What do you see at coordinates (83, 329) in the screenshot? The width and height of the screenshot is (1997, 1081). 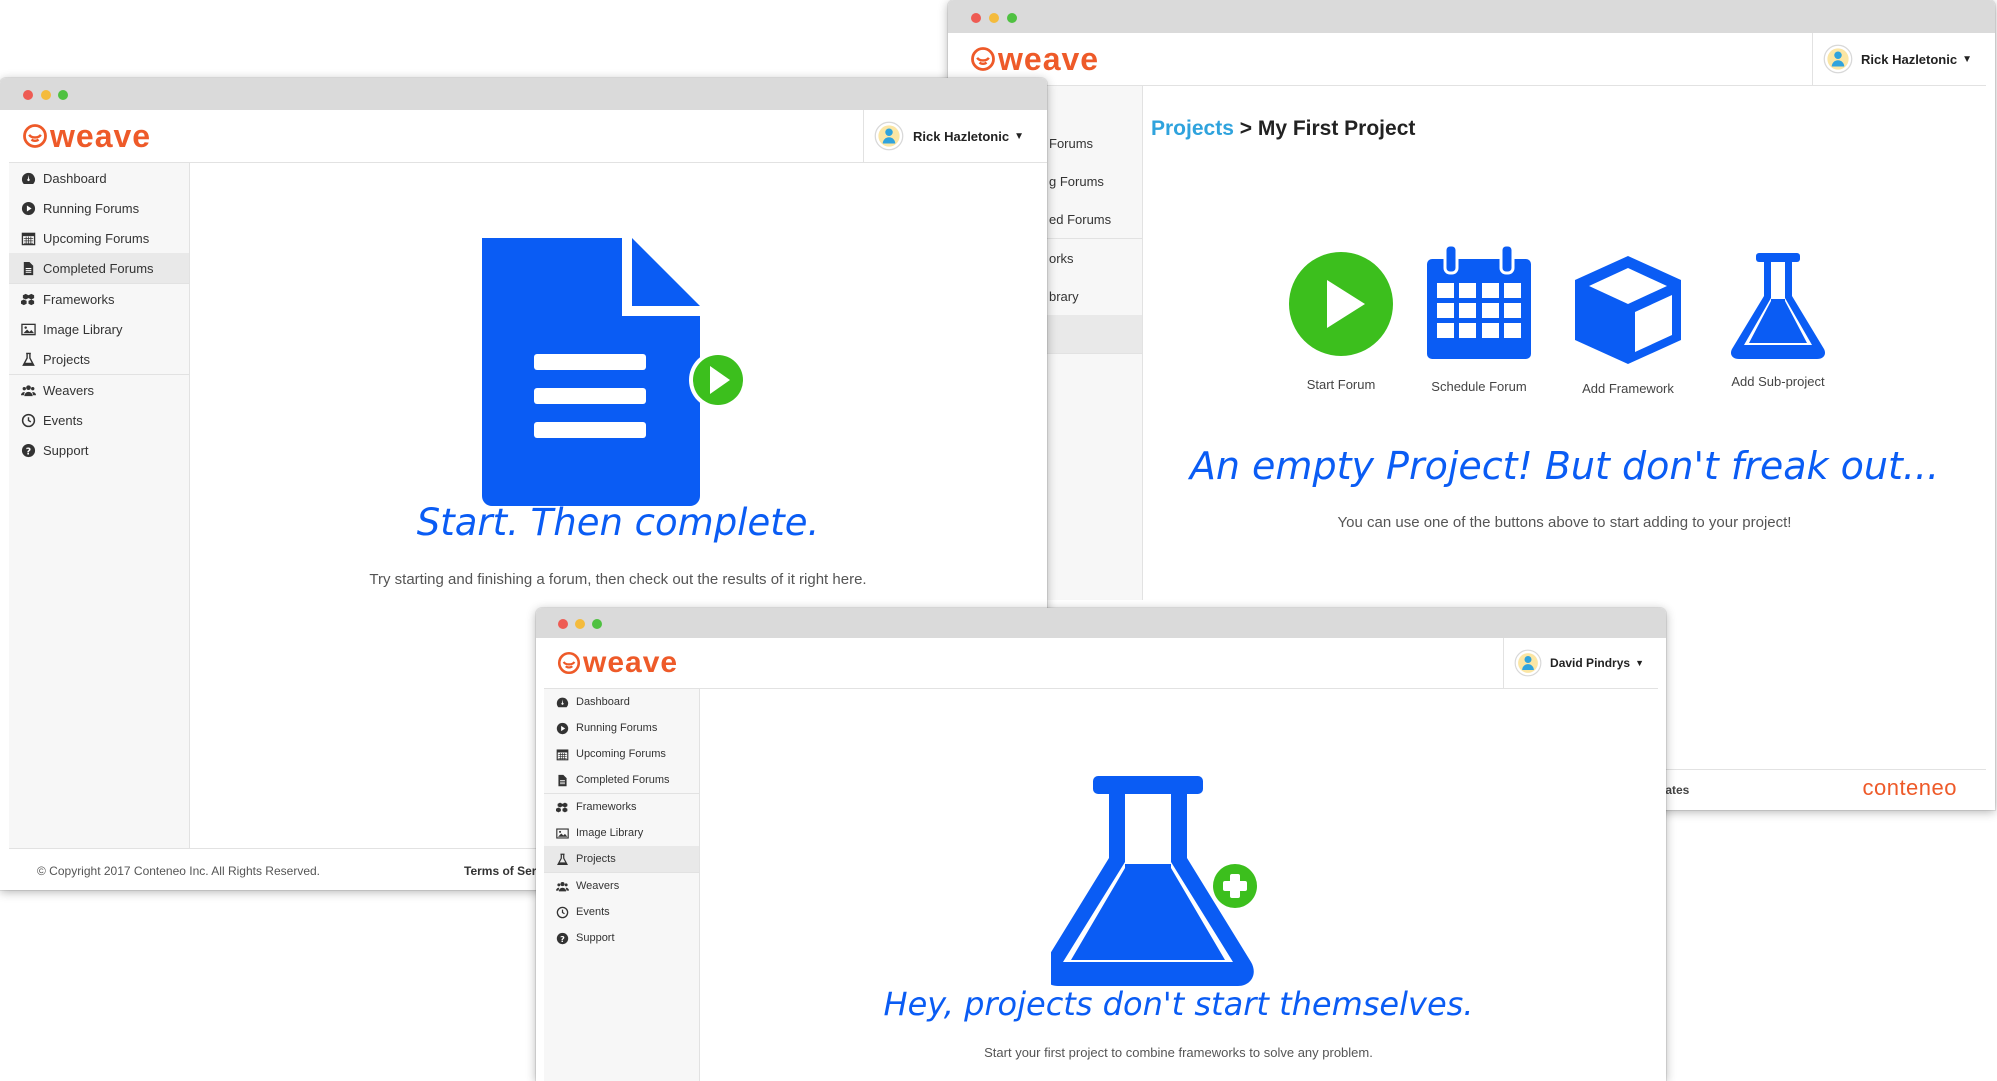 I see `sidebar-item-label: Image Library` at bounding box center [83, 329].